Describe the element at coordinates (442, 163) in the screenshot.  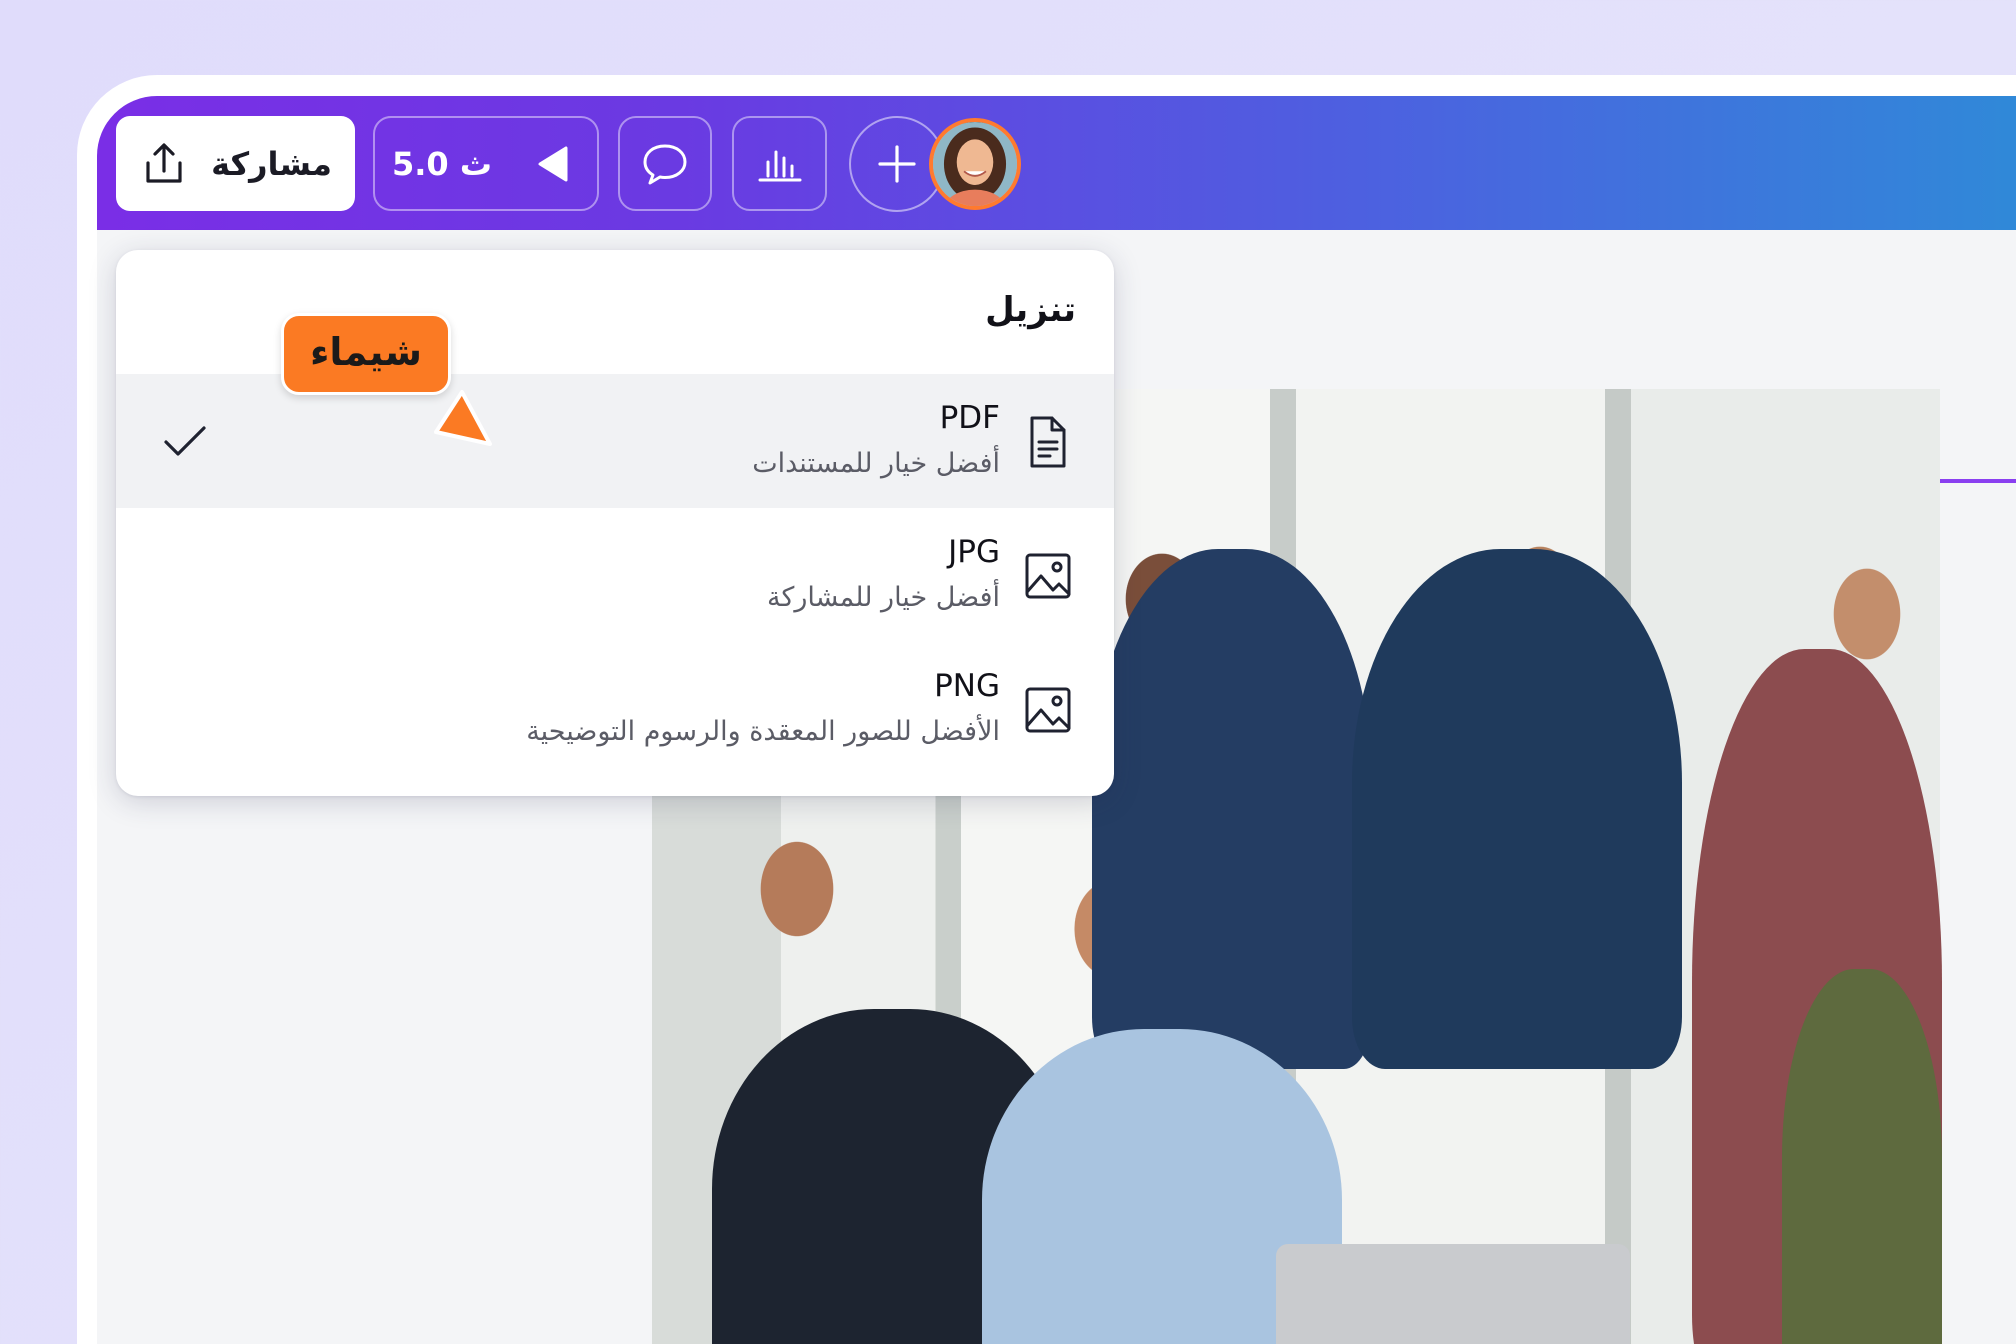
I see `present-duration-label: 5.0 ث` at that location.